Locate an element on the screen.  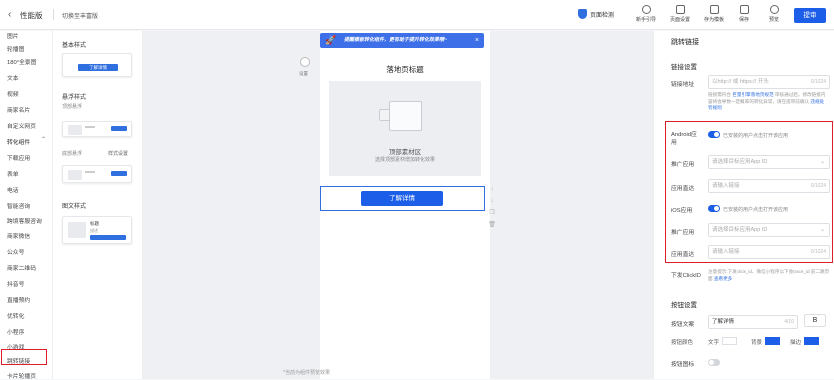
gear-icon is located at coordinates (305, 62).